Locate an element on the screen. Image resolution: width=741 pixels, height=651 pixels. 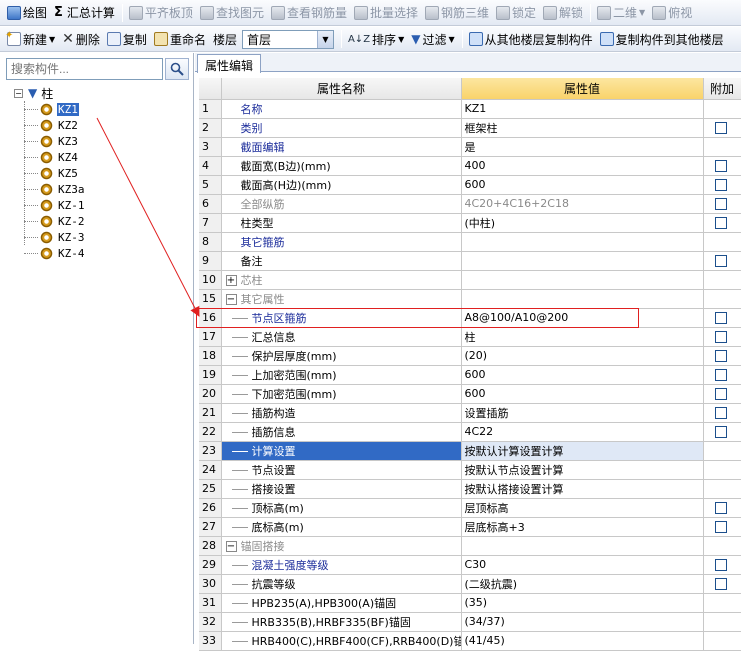
property-row: 17 汇总信息 柱 is located at coordinates (470, 337).